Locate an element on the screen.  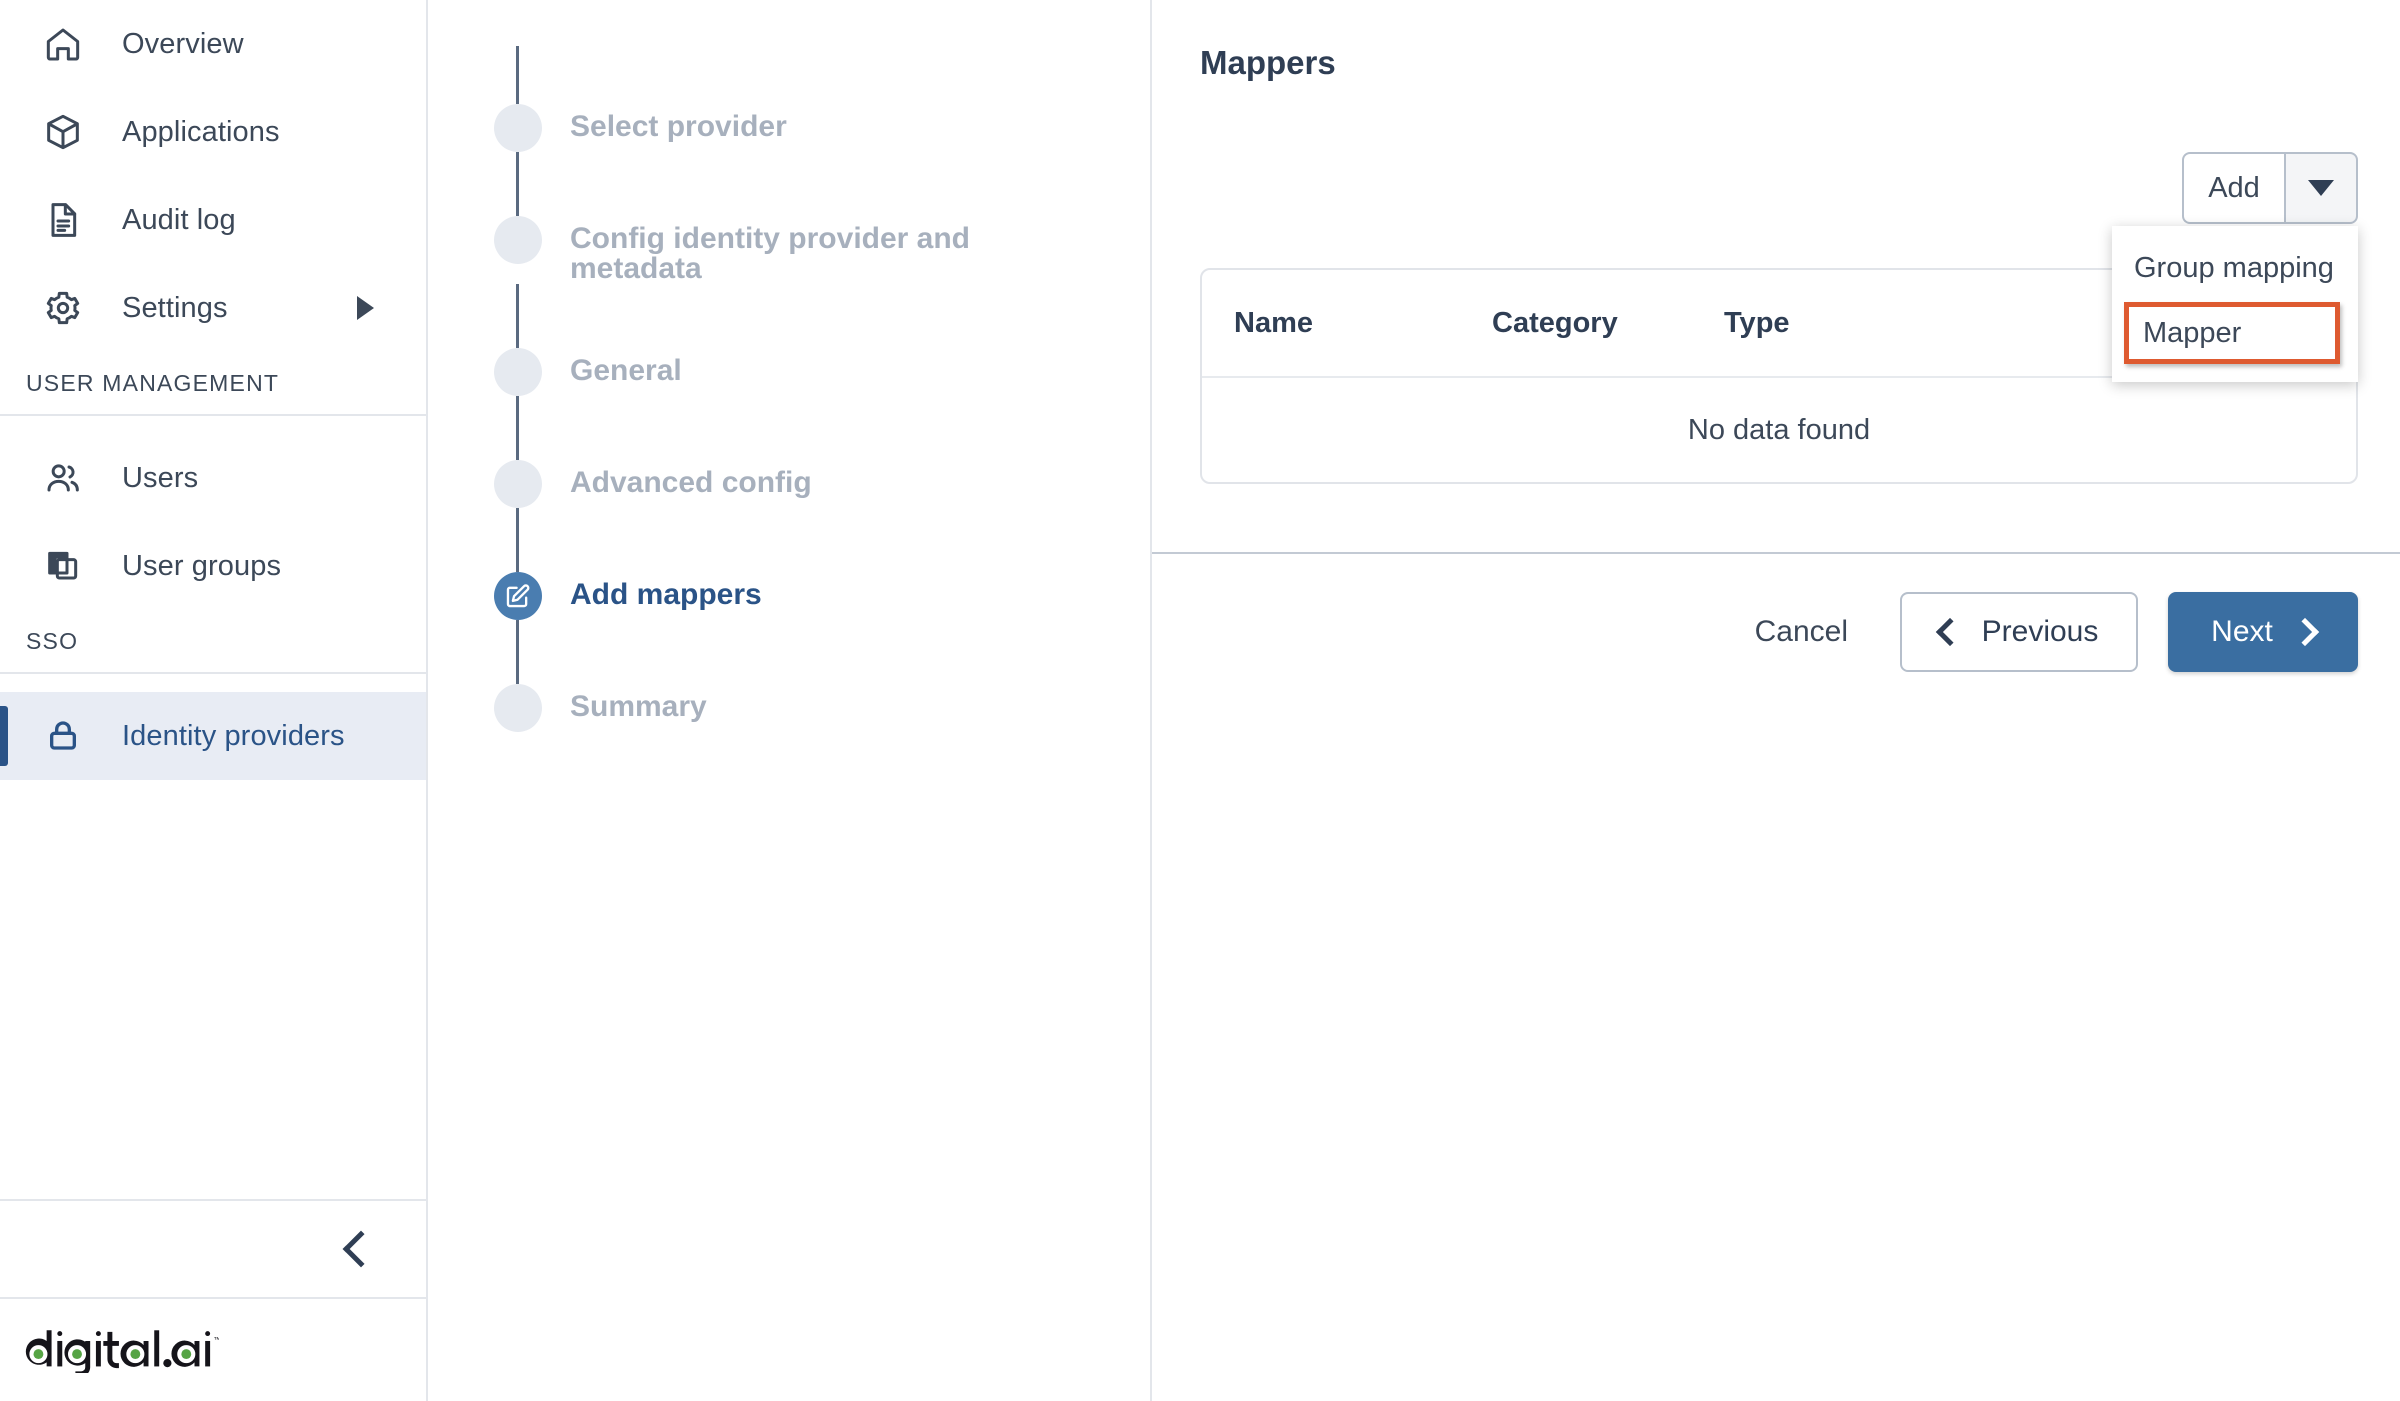
sidebar-primary-group: Overview Applications Audit log Settings is located at coordinates (213, 176).